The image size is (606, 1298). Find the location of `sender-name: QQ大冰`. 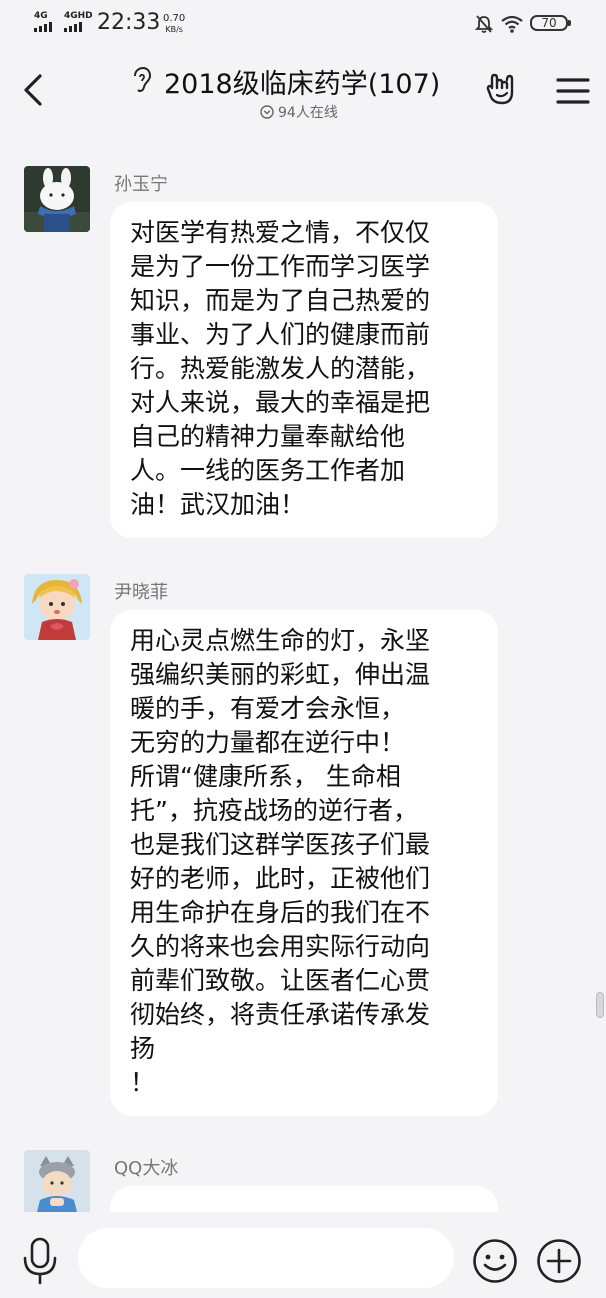

sender-name: QQ大冰 is located at coordinates (146, 1168).